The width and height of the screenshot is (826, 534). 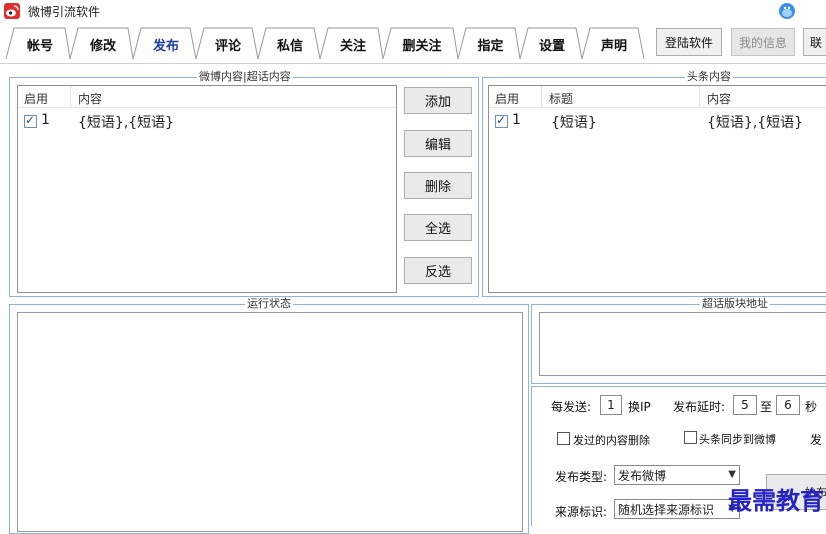 I want to click on partial-button: 联, so click(x=814, y=42).